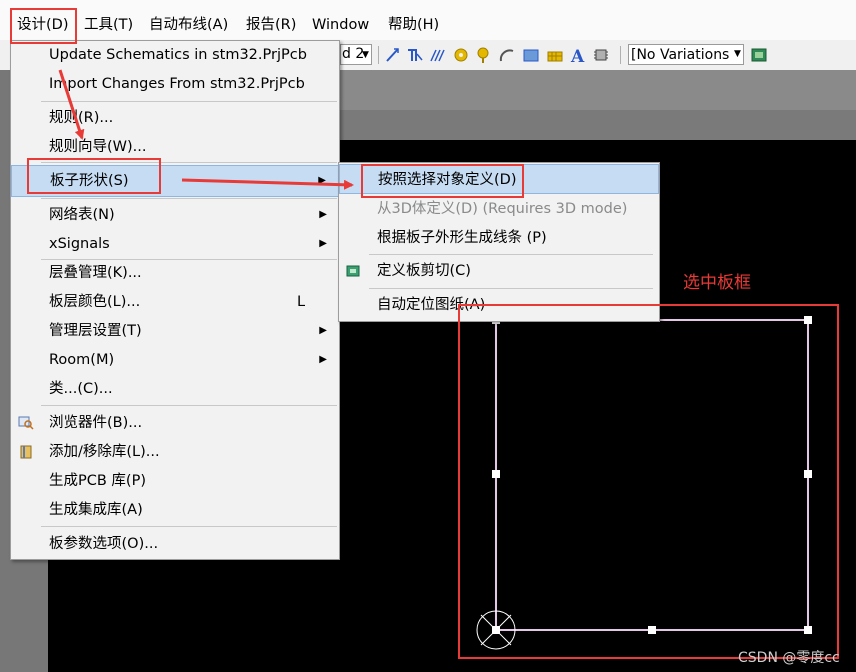 The height and width of the screenshot is (672, 856). What do you see at coordinates (71, 104) in the screenshot?
I see `annotation-arrow-to-board-shape` at bounding box center [71, 104].